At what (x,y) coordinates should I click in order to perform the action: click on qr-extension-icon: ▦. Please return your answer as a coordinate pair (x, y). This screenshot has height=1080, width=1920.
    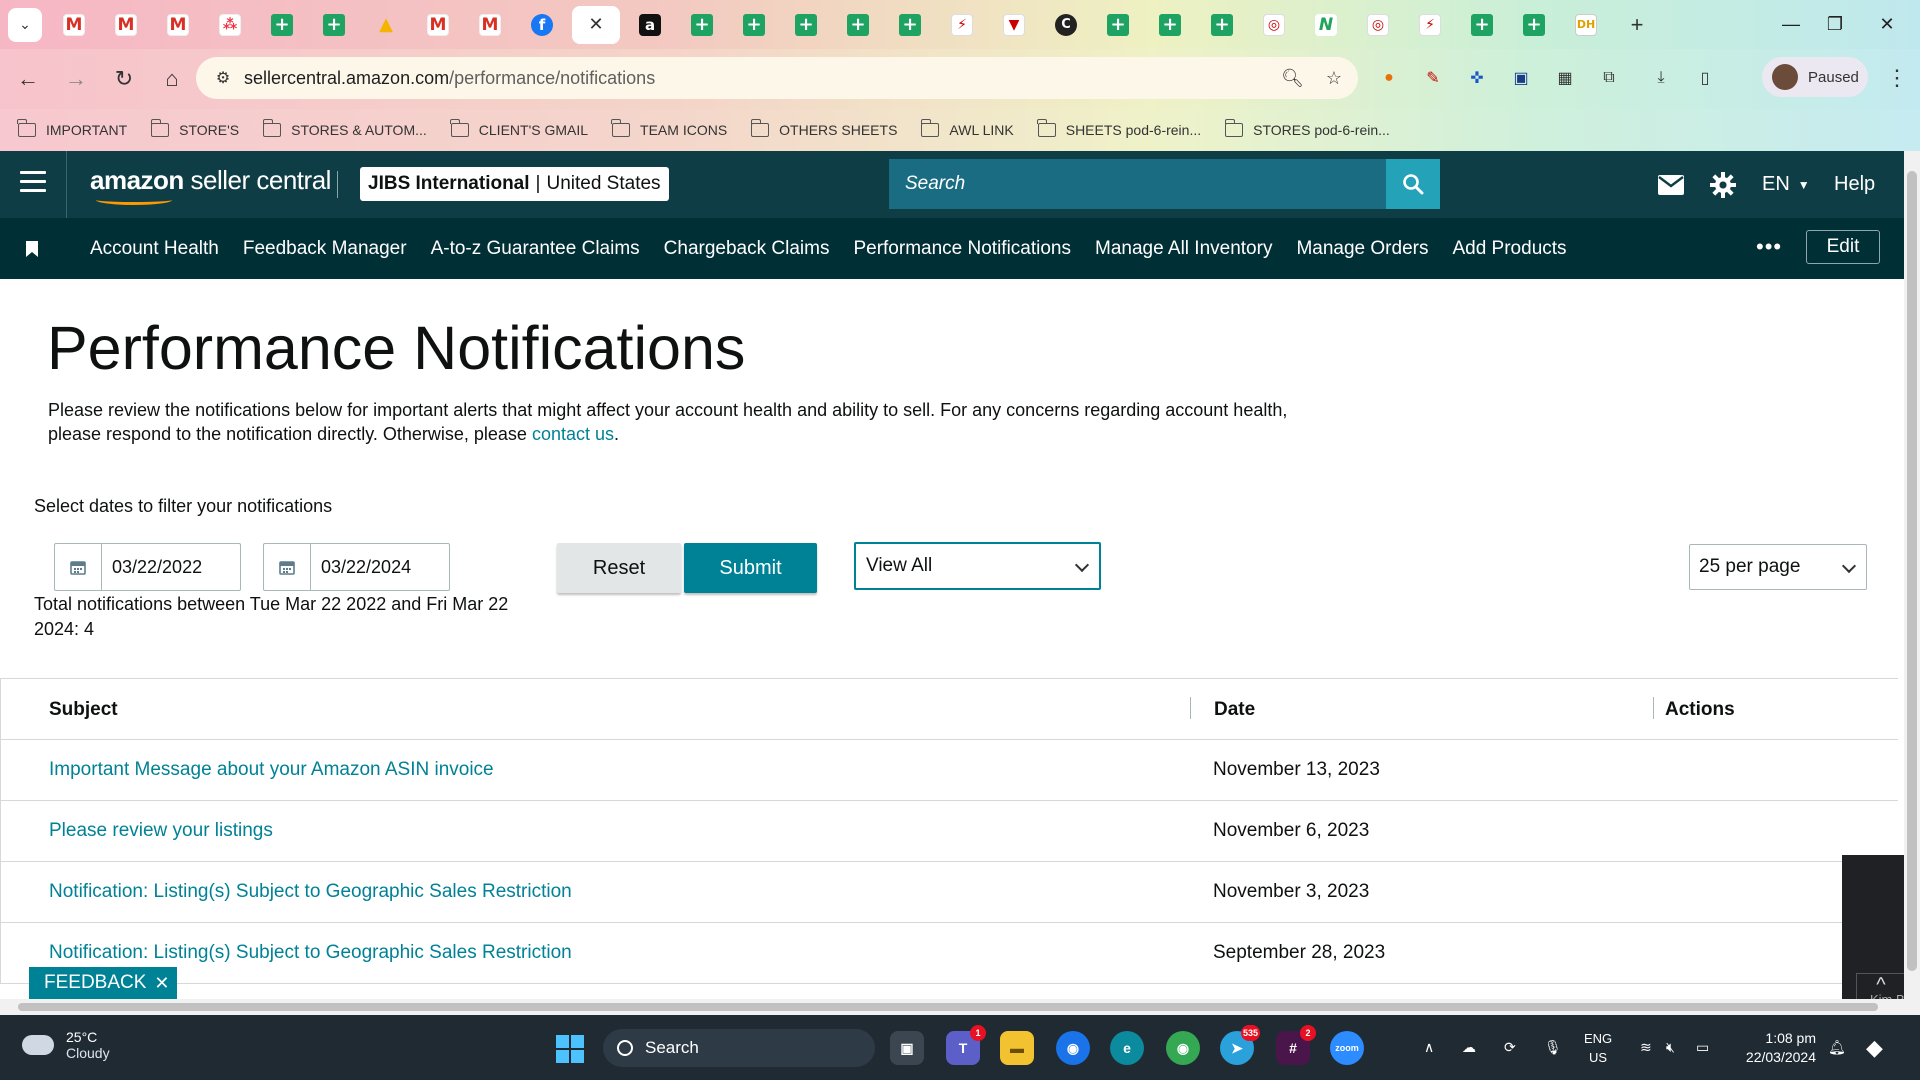
    Looking at the image, I should click on (1565, 78).